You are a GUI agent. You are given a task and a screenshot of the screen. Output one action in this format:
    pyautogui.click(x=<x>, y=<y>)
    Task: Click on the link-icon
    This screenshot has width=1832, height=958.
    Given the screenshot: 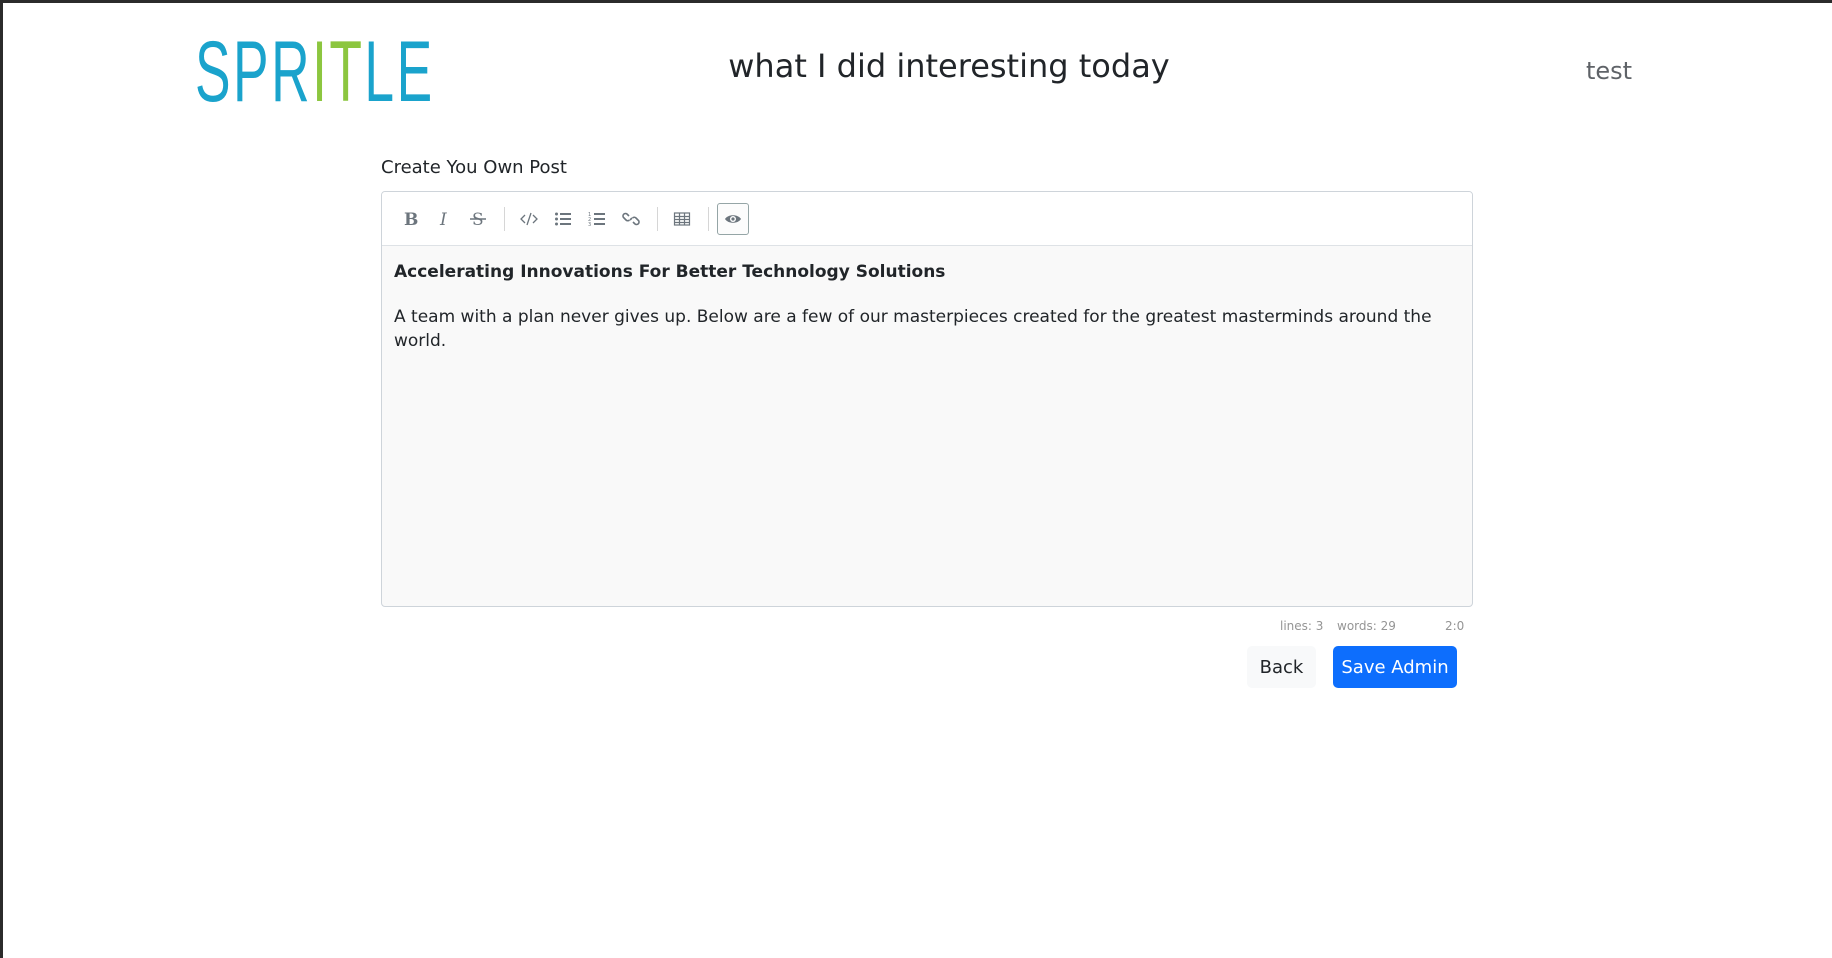 What is the action you would take?
    pyautogui.click(x=631, y=219)
    